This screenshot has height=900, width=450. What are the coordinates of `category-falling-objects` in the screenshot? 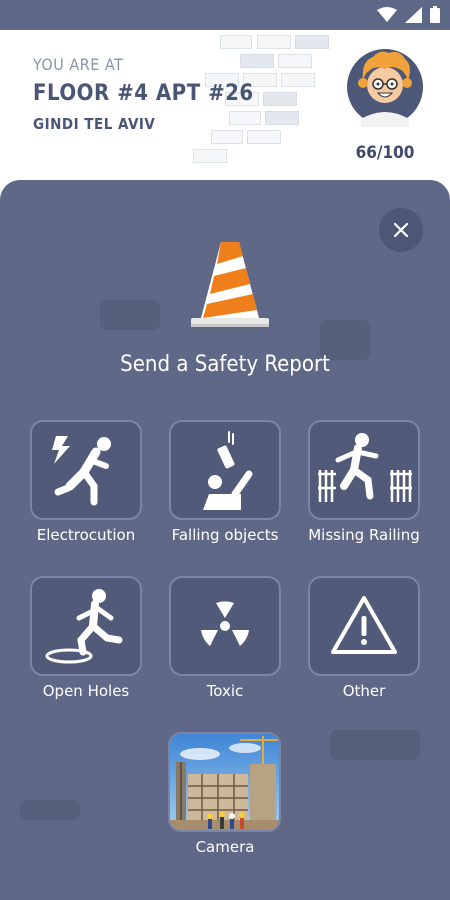 It's located at (225, 470).